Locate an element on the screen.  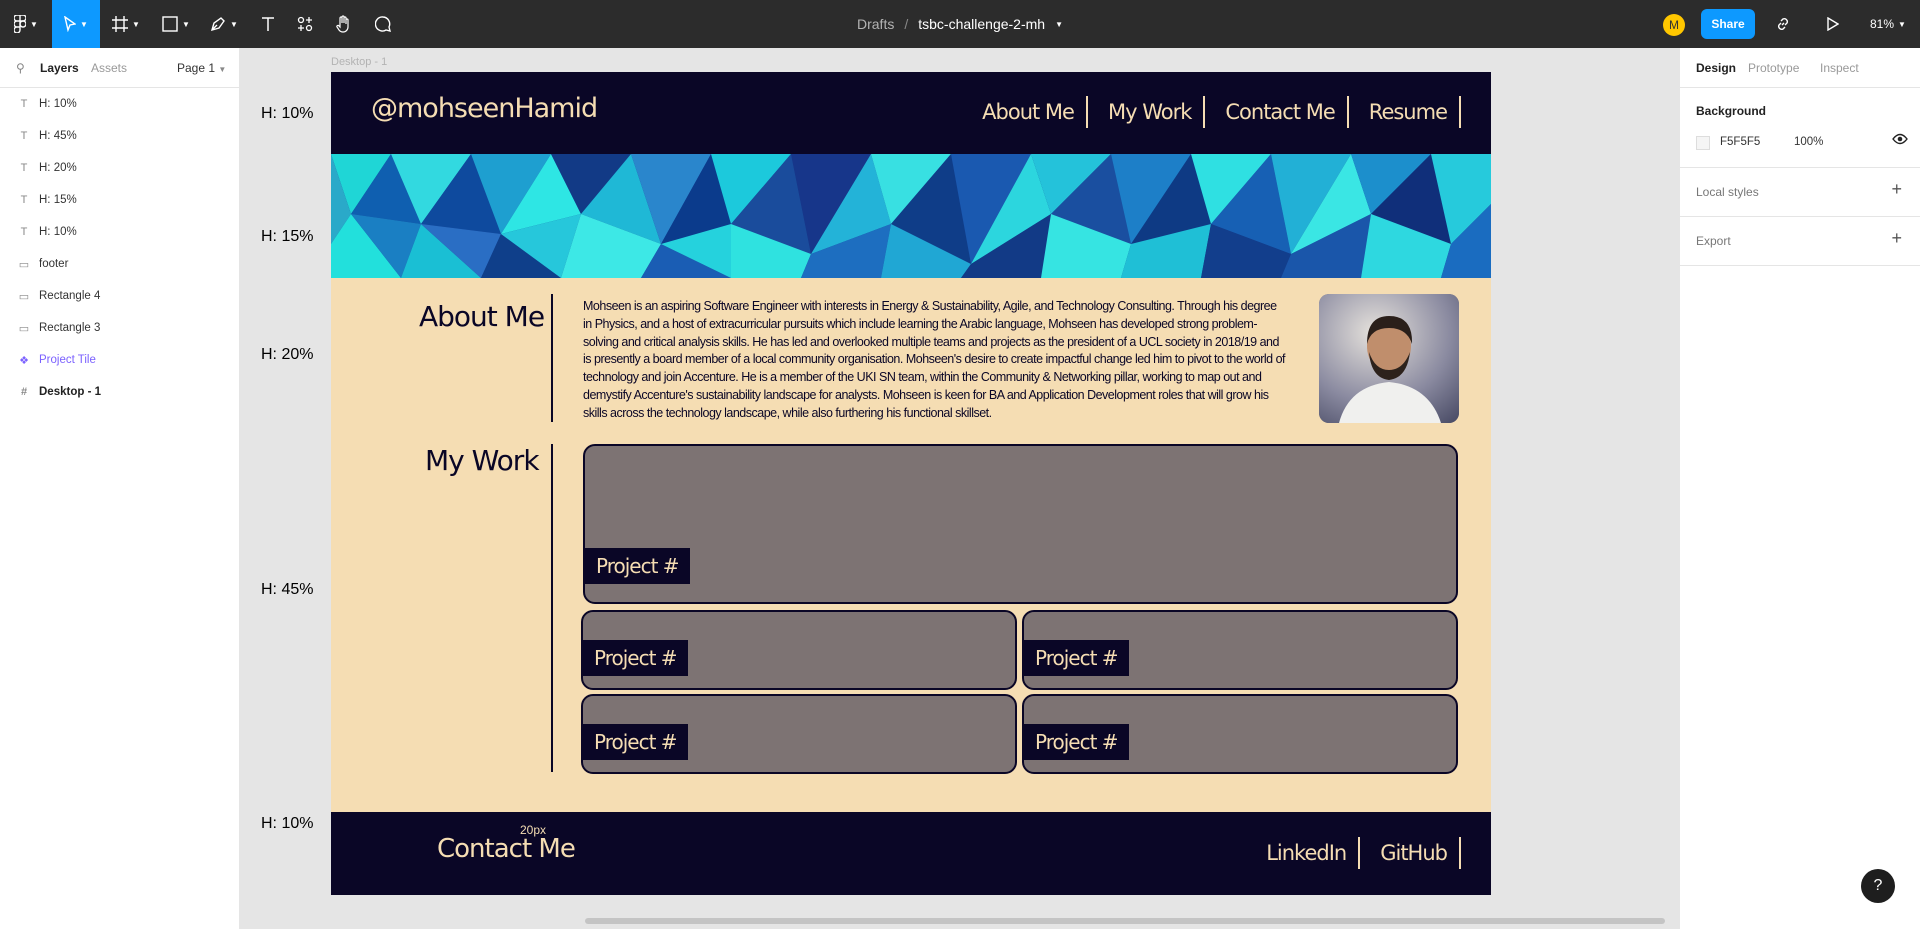
eye-icon is located at coordinates (1900, 141).